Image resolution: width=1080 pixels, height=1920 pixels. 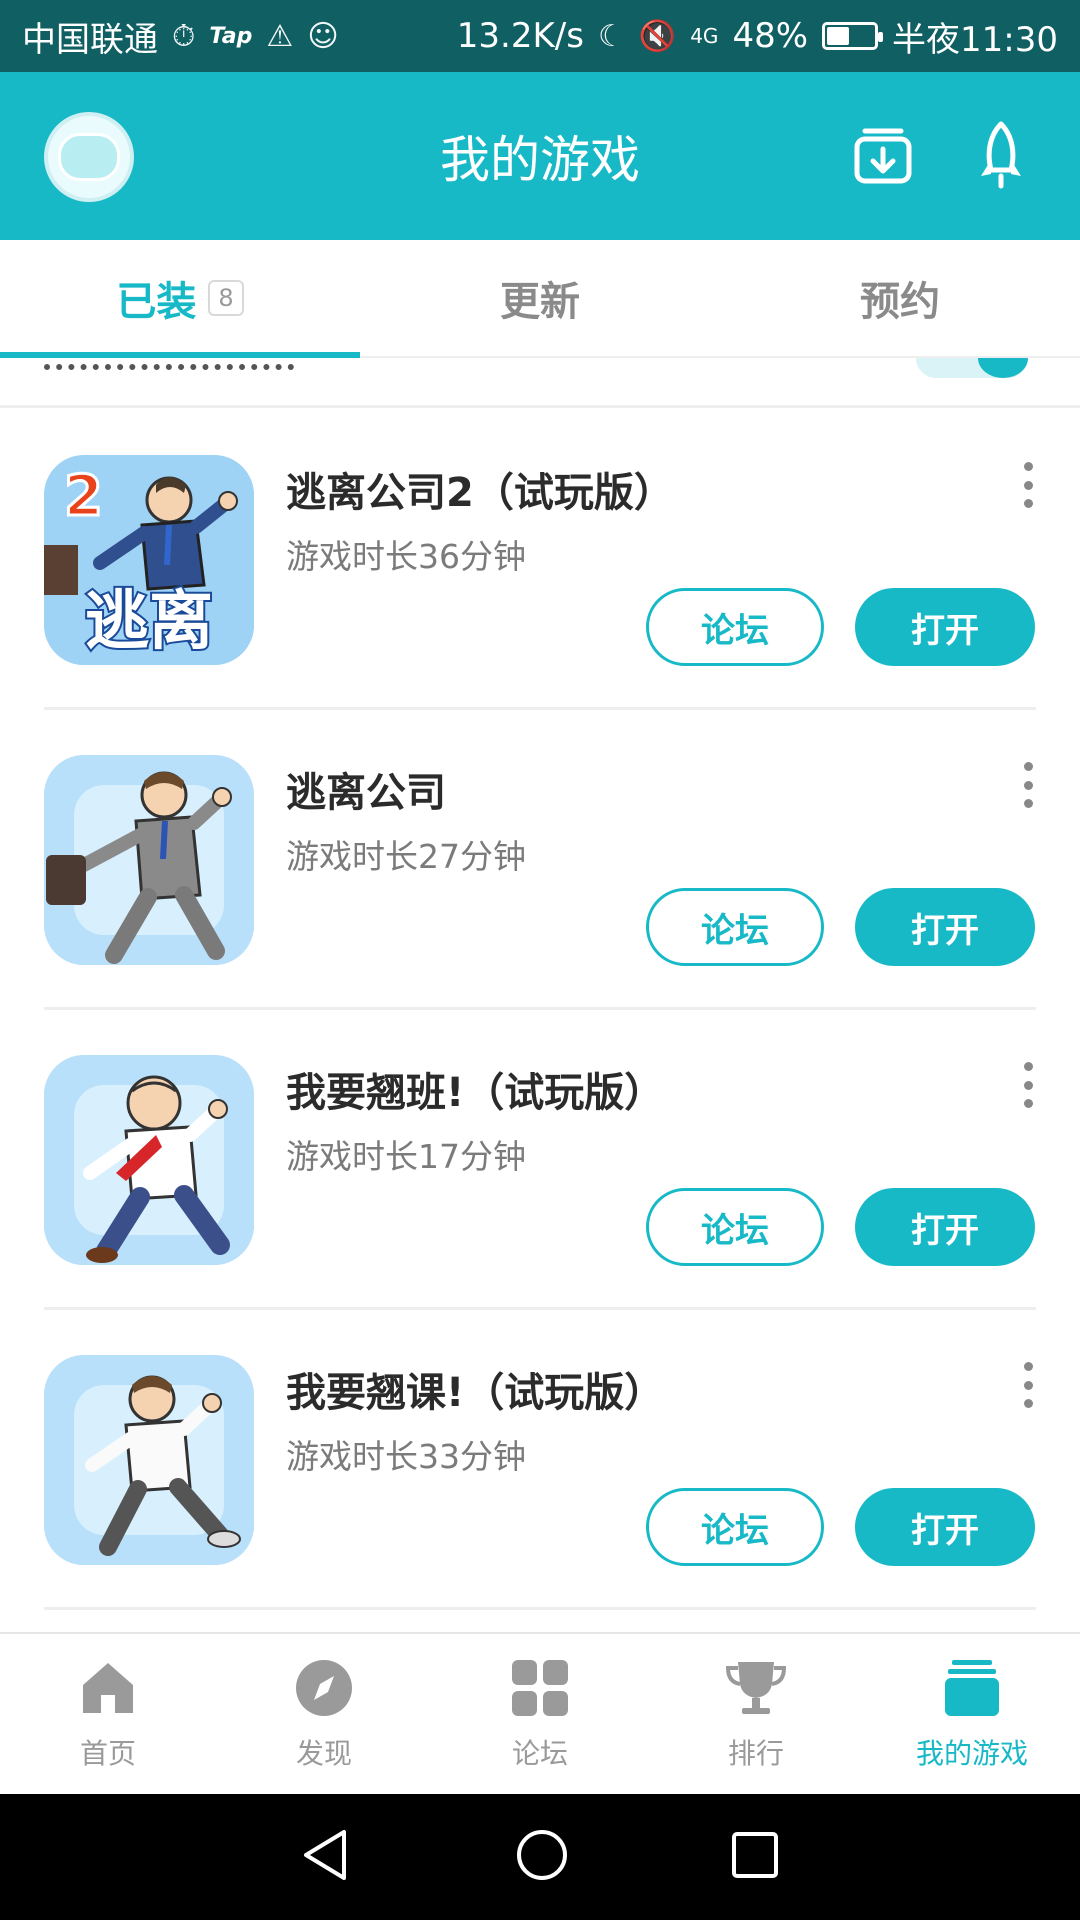 I want to click on tab-bar: 已装 8 更新 预约, so click(x=540, y=299).